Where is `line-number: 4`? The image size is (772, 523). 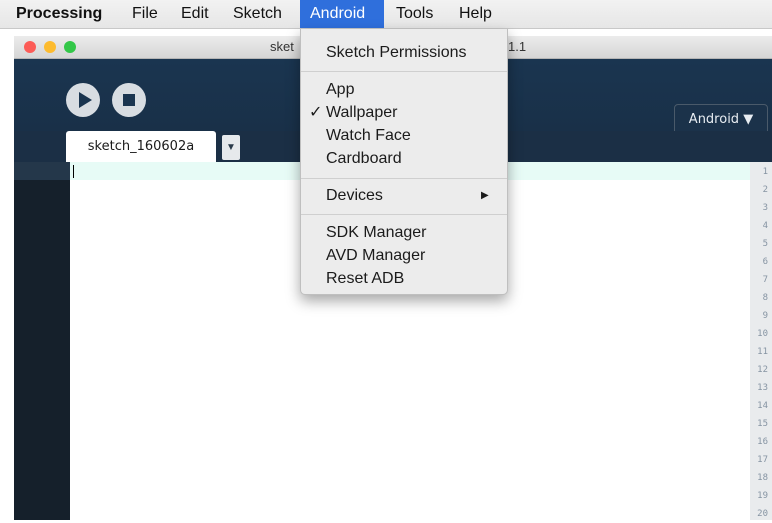
line-number: 4 is located at coordinates (765, 226).